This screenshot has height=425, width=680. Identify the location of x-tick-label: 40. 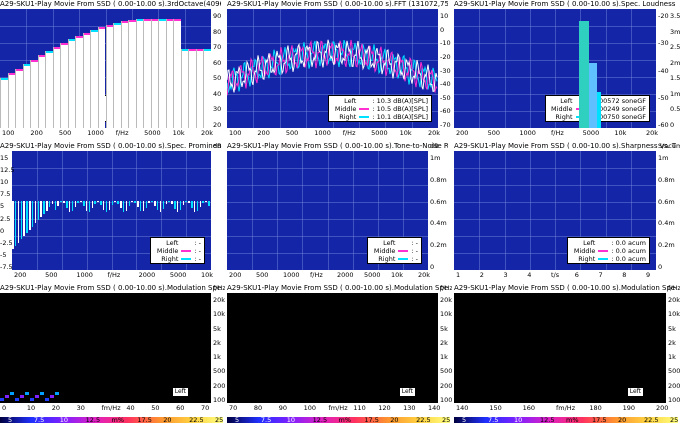
(130, 408).